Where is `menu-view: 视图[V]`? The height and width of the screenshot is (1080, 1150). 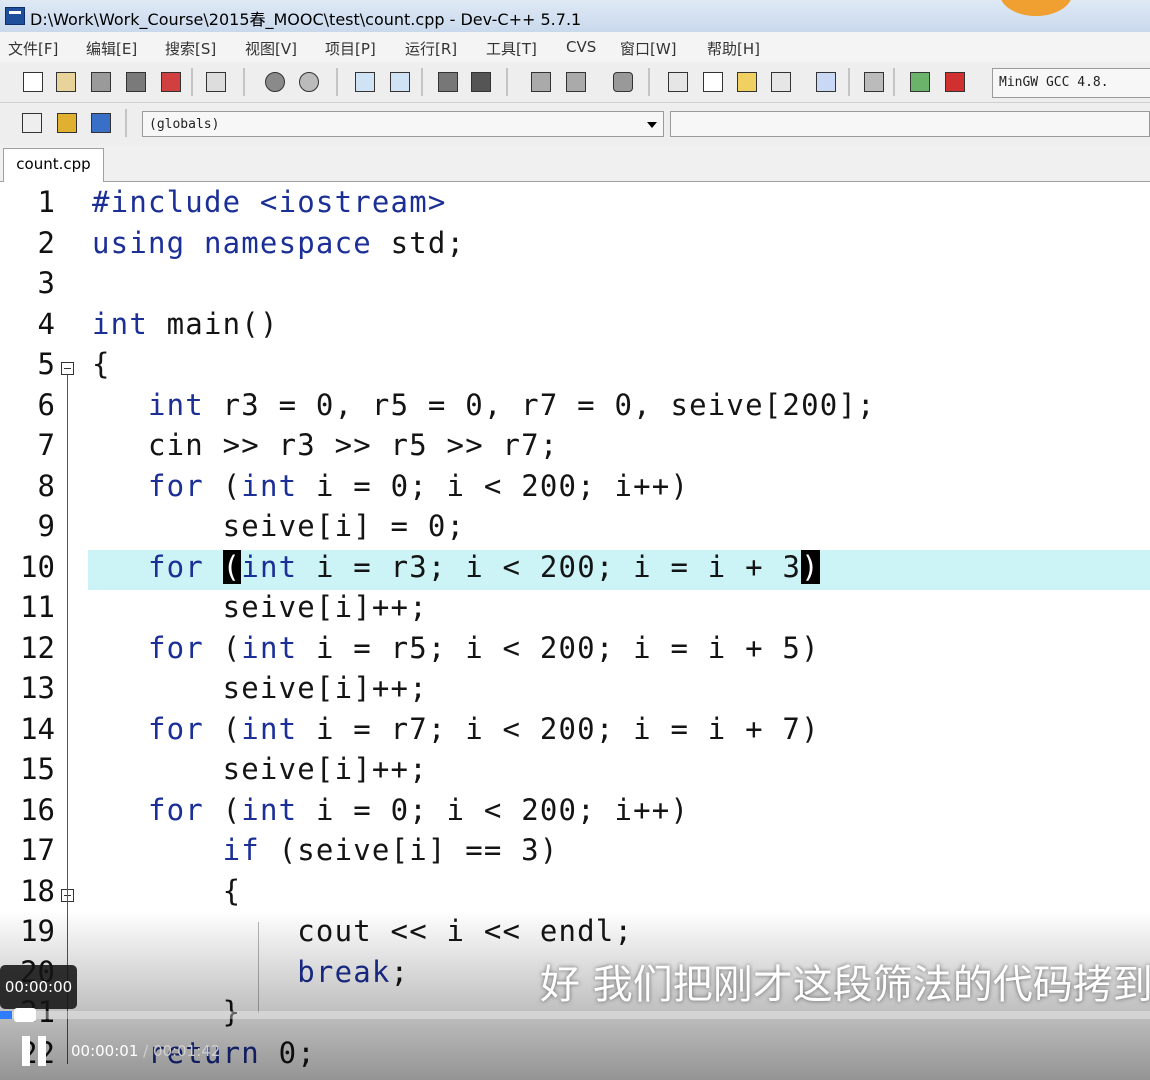
menu-view: 视图[V] is located at coordinates (271, 48).